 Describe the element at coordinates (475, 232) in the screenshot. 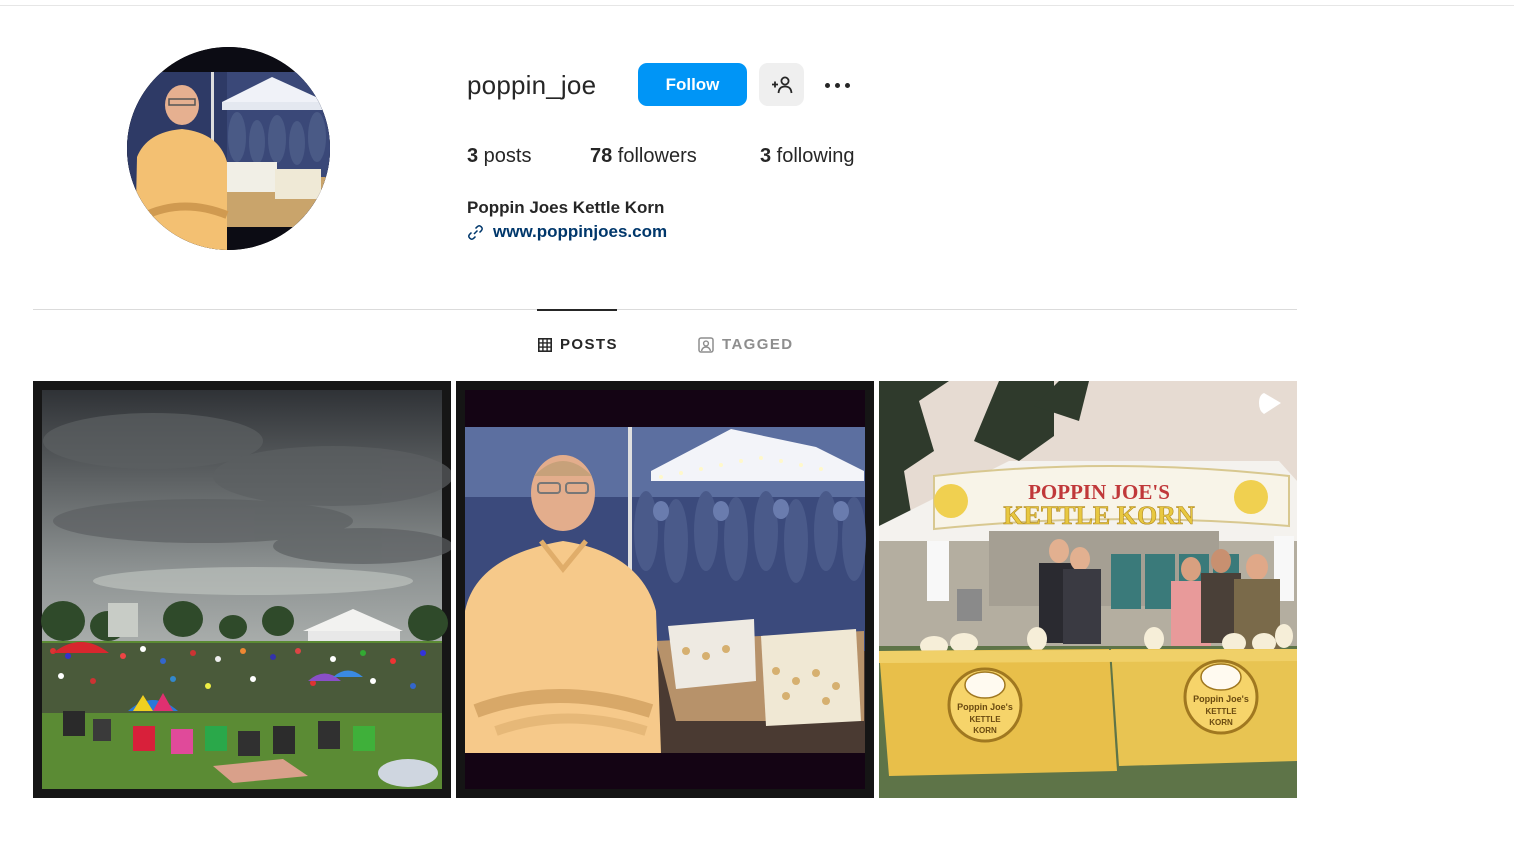

I see `link-icon` at that location.